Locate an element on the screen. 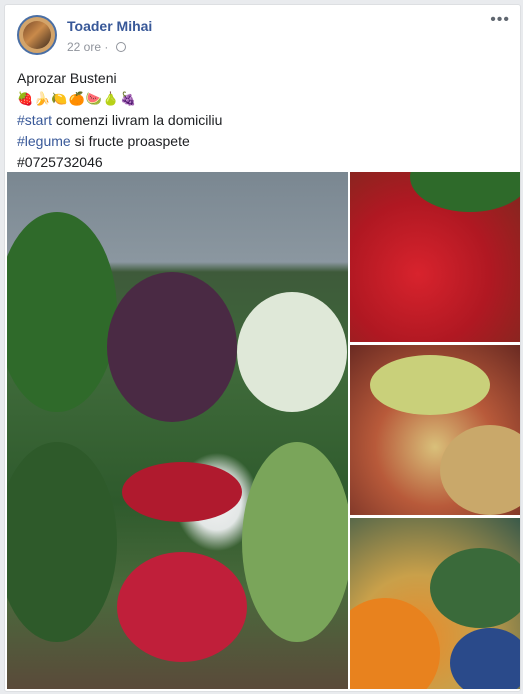  pears is located at coordinates (480, 470).